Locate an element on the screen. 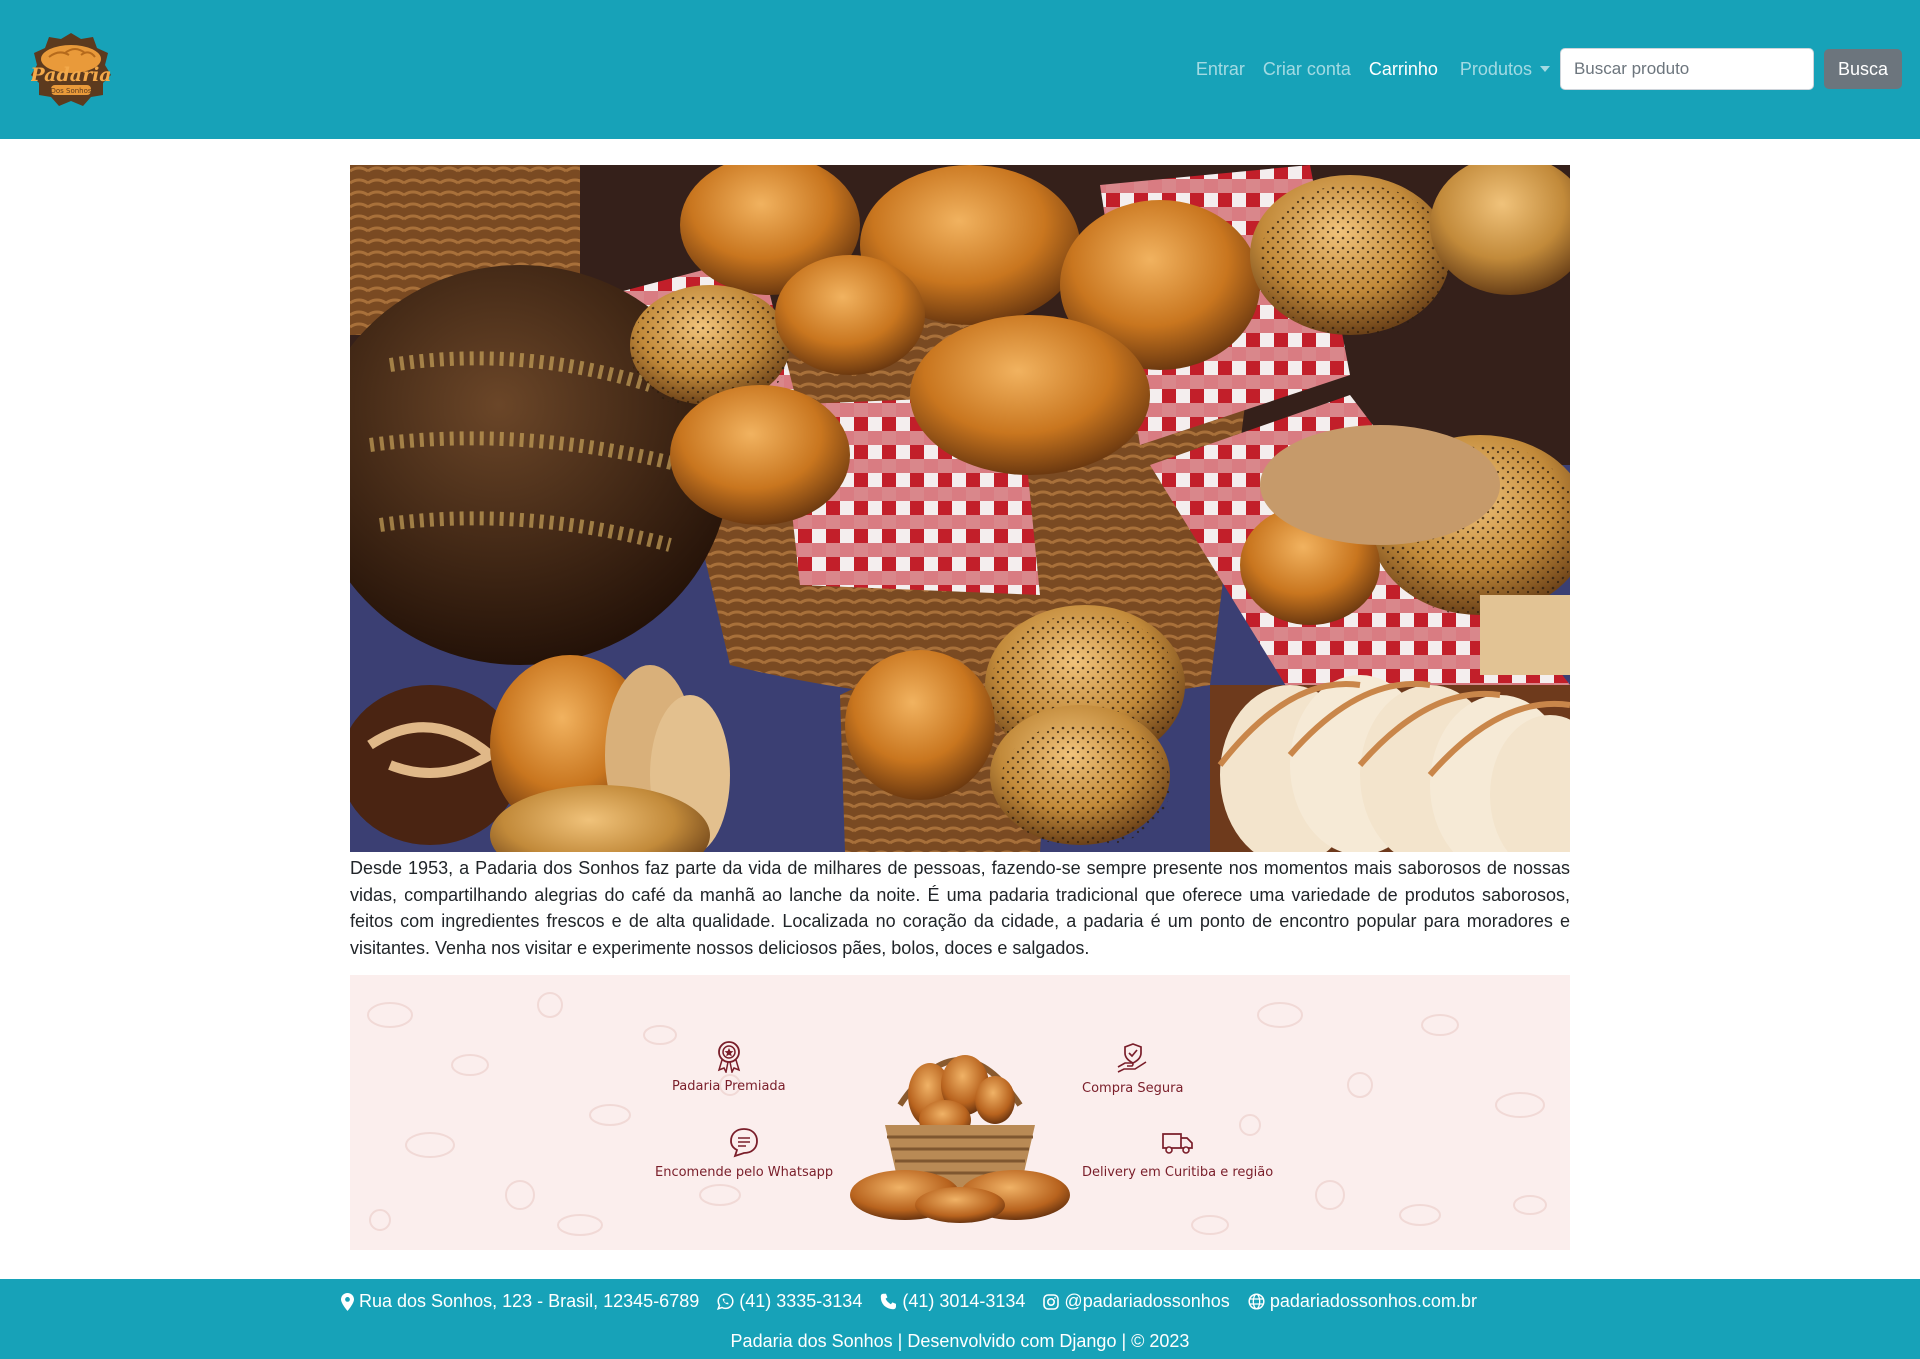  feature-secure: Compra Segura is located at coordinates (1132, 1068).